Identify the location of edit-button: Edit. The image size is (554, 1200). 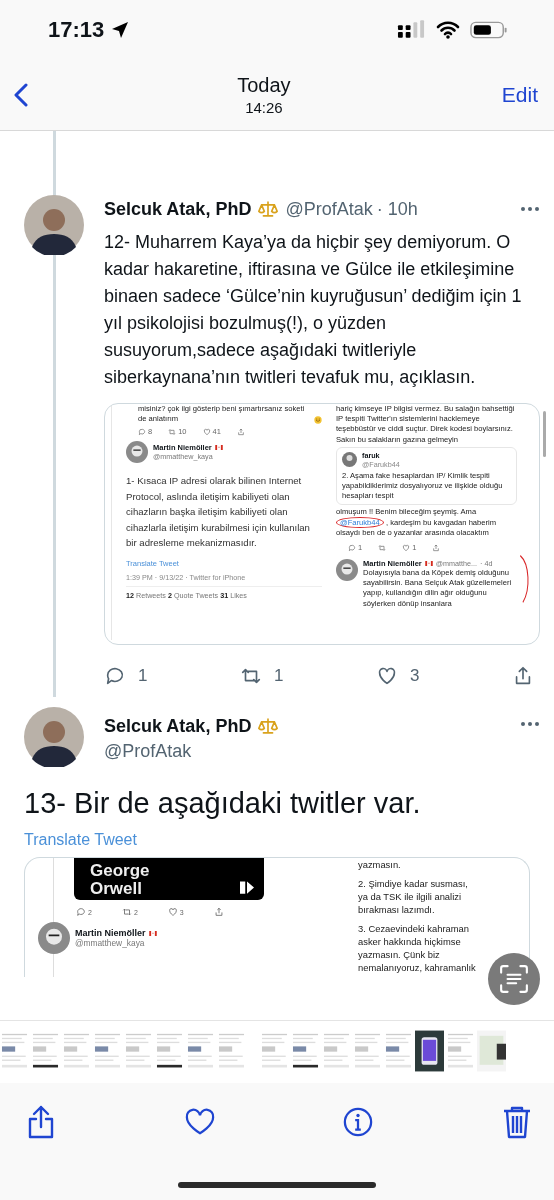
(519, 95).